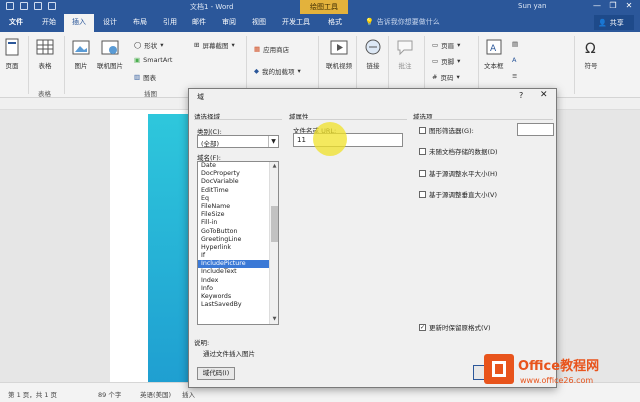 This screenshot has height=402, width=640. Describe the element at coordinates (446, 45) in the screenshot. I see `header-button: ▭ 页眉 ▾` at that location.